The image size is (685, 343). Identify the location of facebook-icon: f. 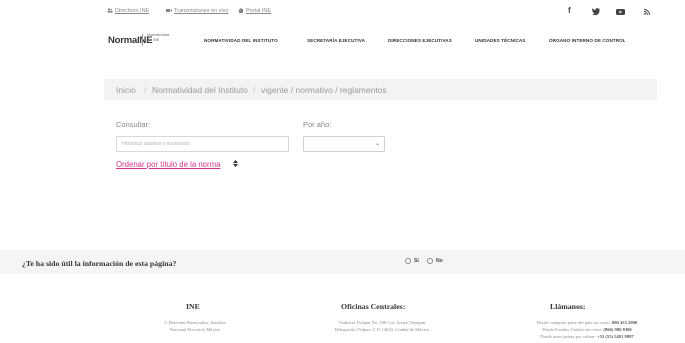
(569, 10).